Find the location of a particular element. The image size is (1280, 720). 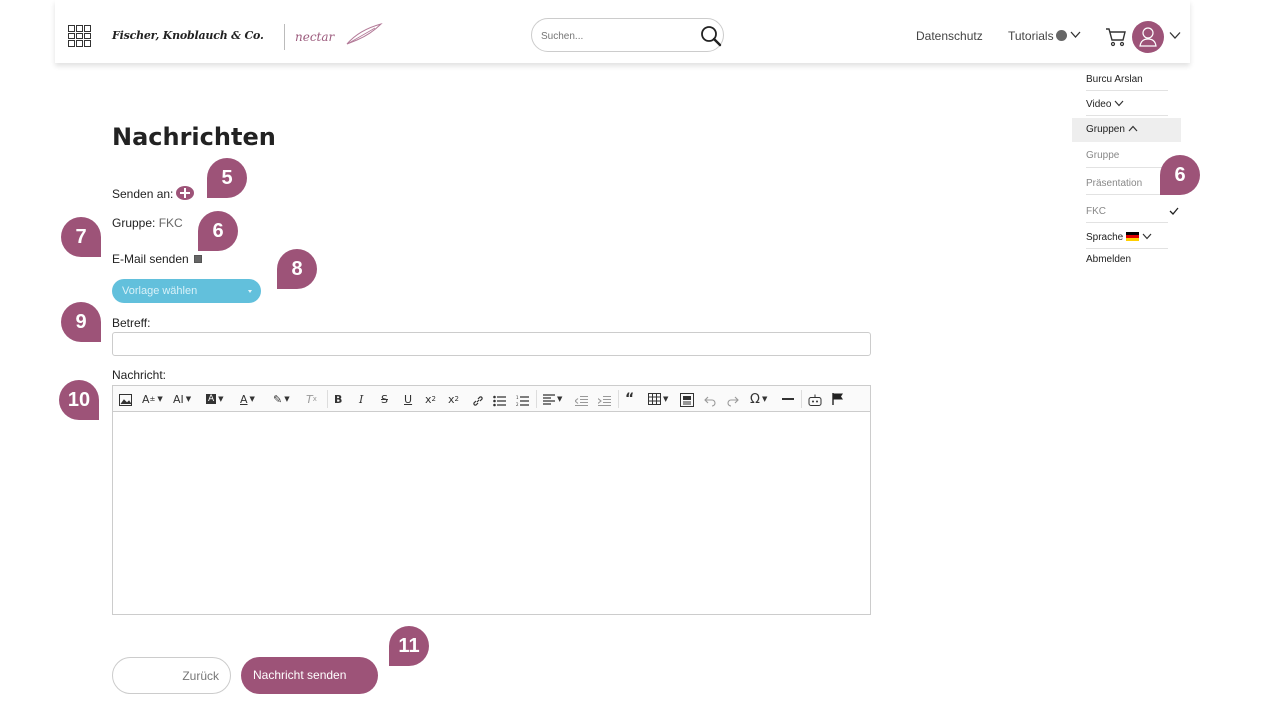

svg-text: 1 is located at coordinates (517, 397).